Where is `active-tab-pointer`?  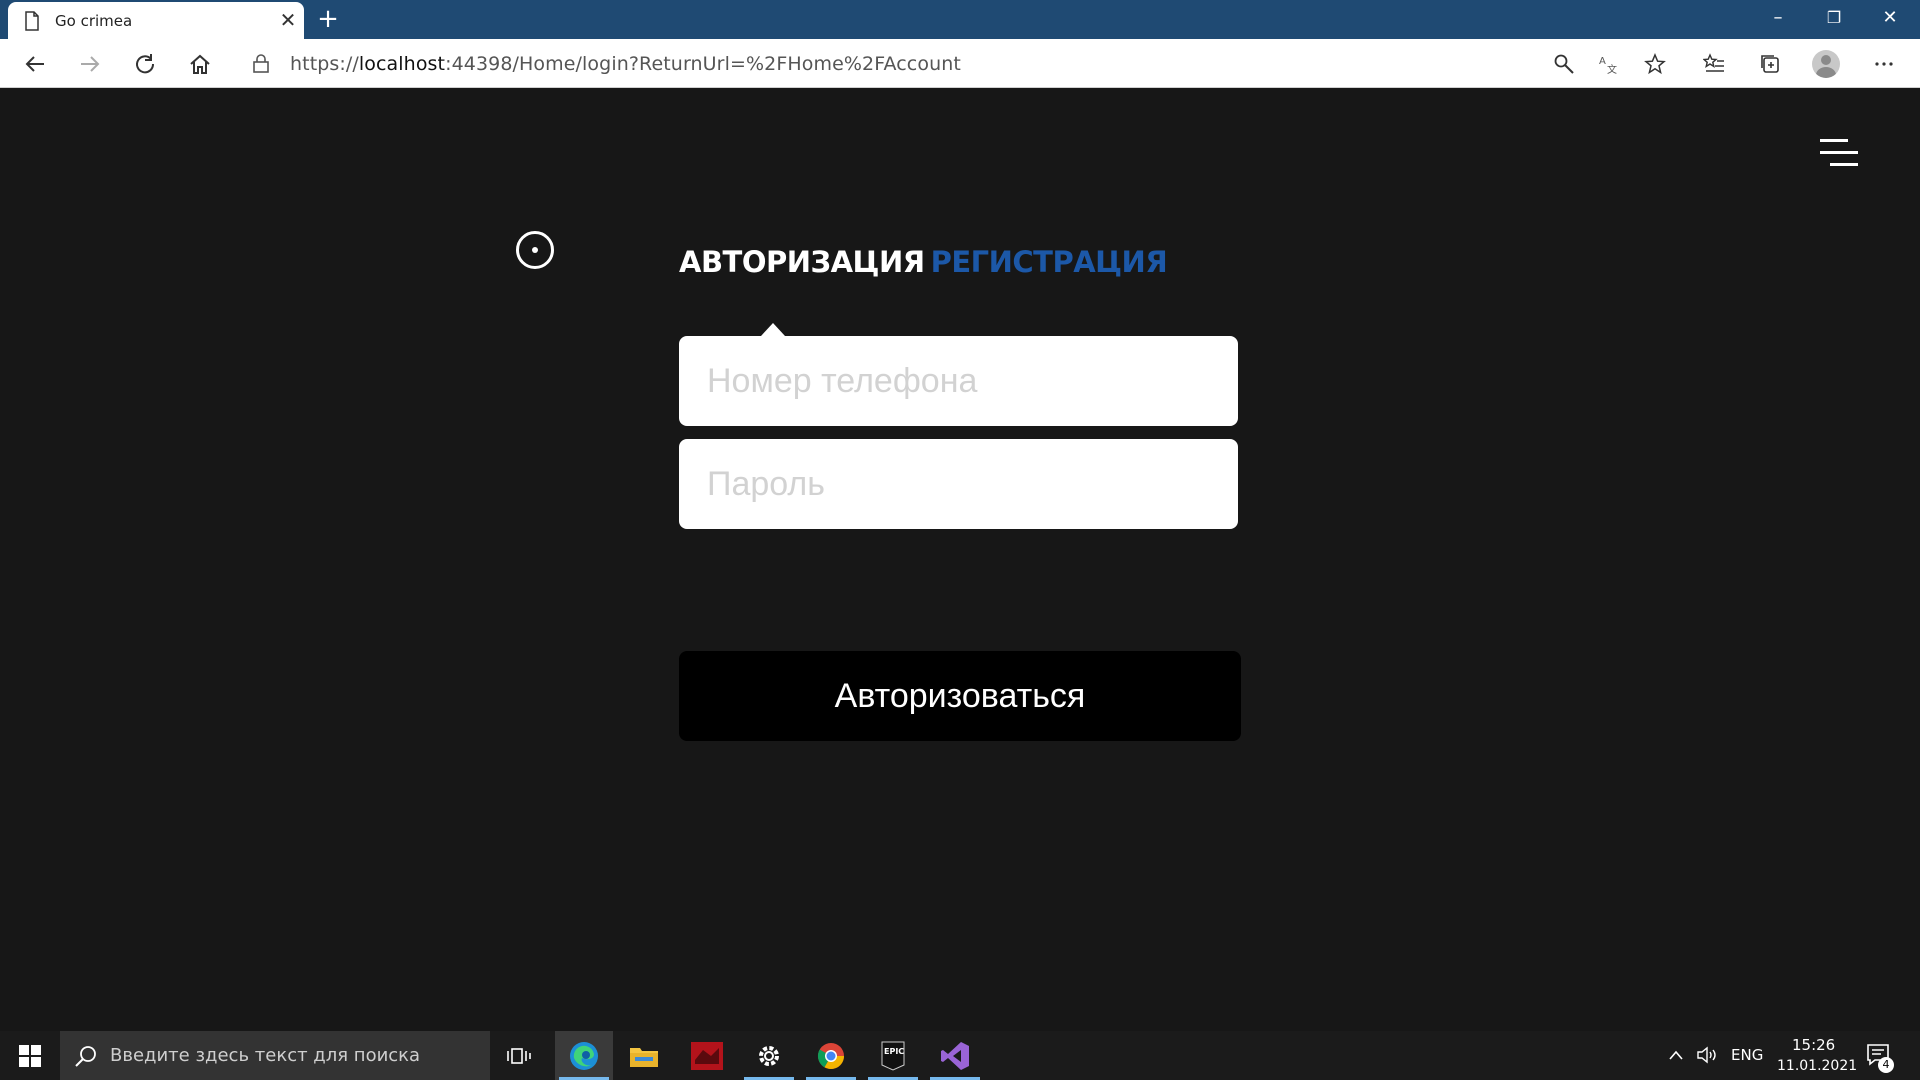 active-tab-pointer is located at coordinates (773, 329).